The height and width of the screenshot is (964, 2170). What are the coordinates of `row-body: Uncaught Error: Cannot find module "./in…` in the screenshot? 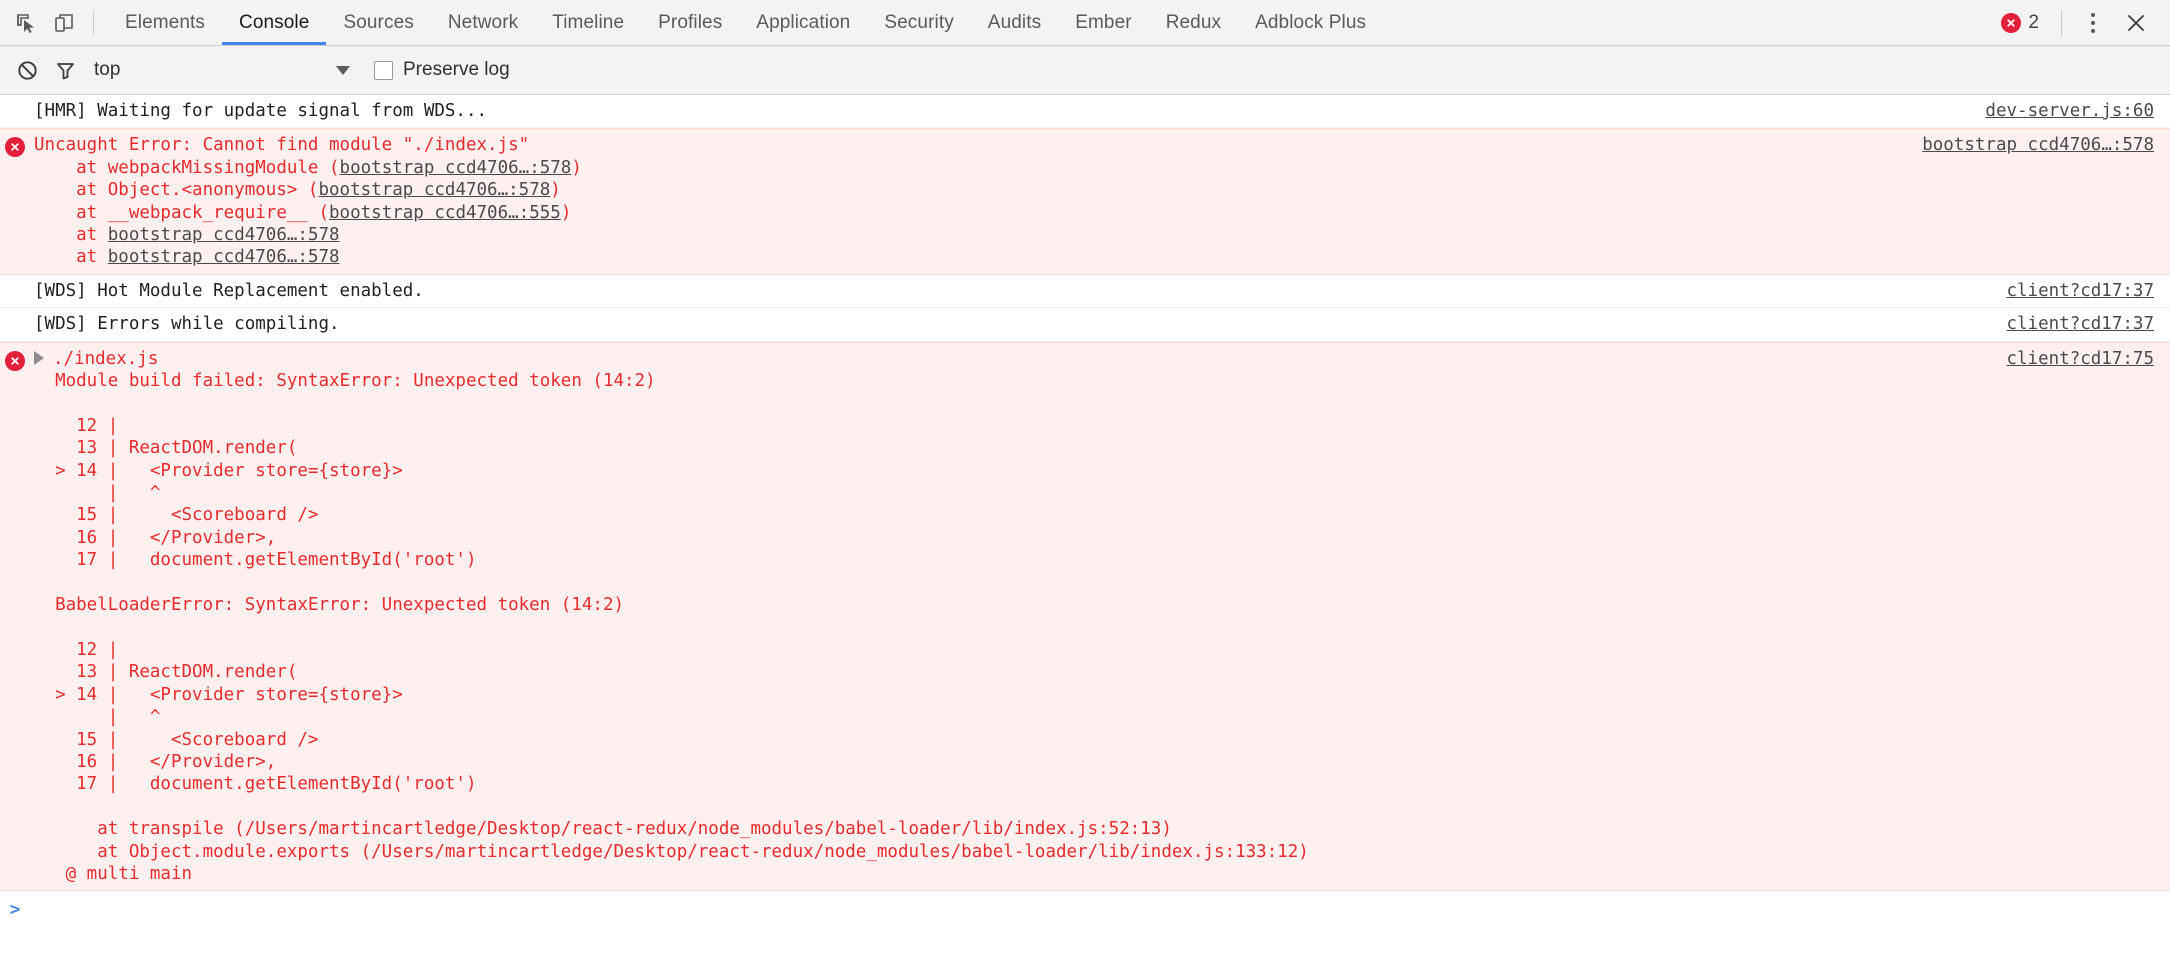 It's located at (1100, 201).